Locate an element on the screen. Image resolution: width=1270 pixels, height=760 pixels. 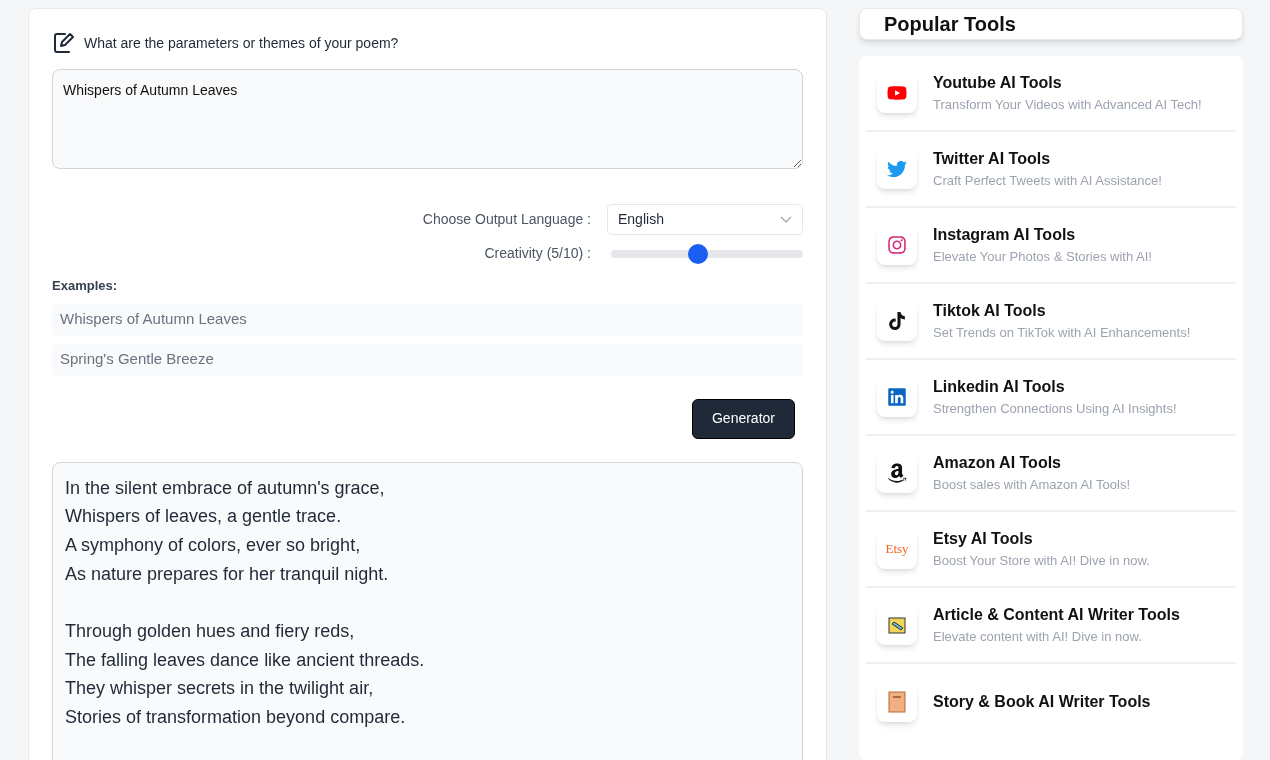
poem-line: As nature prepares for her tranquil night. is located at coordinates (227, 574).